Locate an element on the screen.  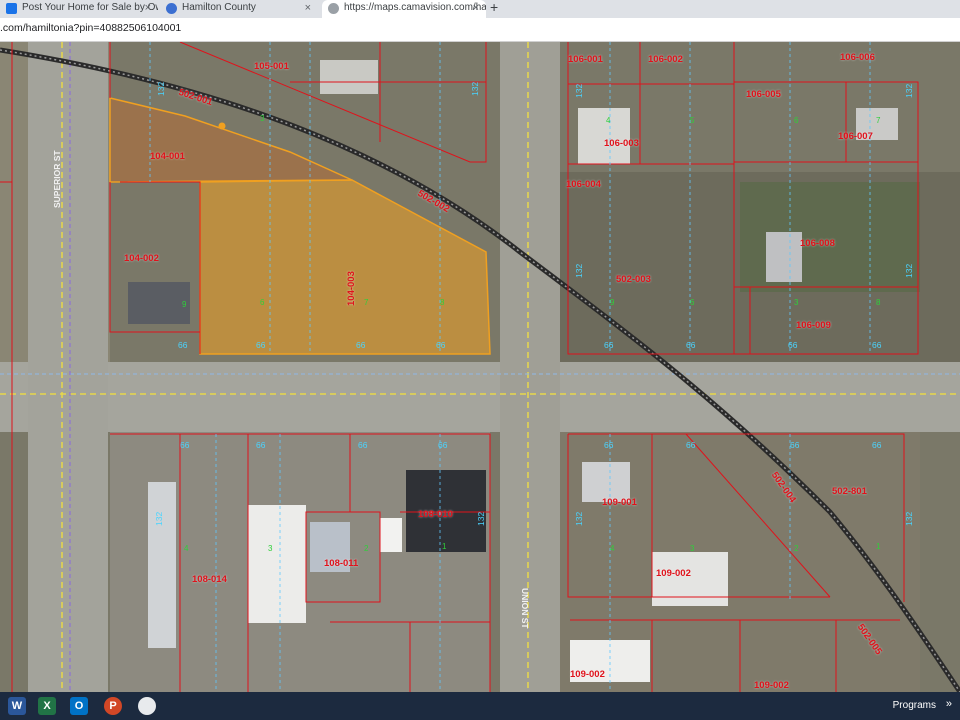
tab-hamilton-county: Hamilton County × is located at coordinates (239, 9).